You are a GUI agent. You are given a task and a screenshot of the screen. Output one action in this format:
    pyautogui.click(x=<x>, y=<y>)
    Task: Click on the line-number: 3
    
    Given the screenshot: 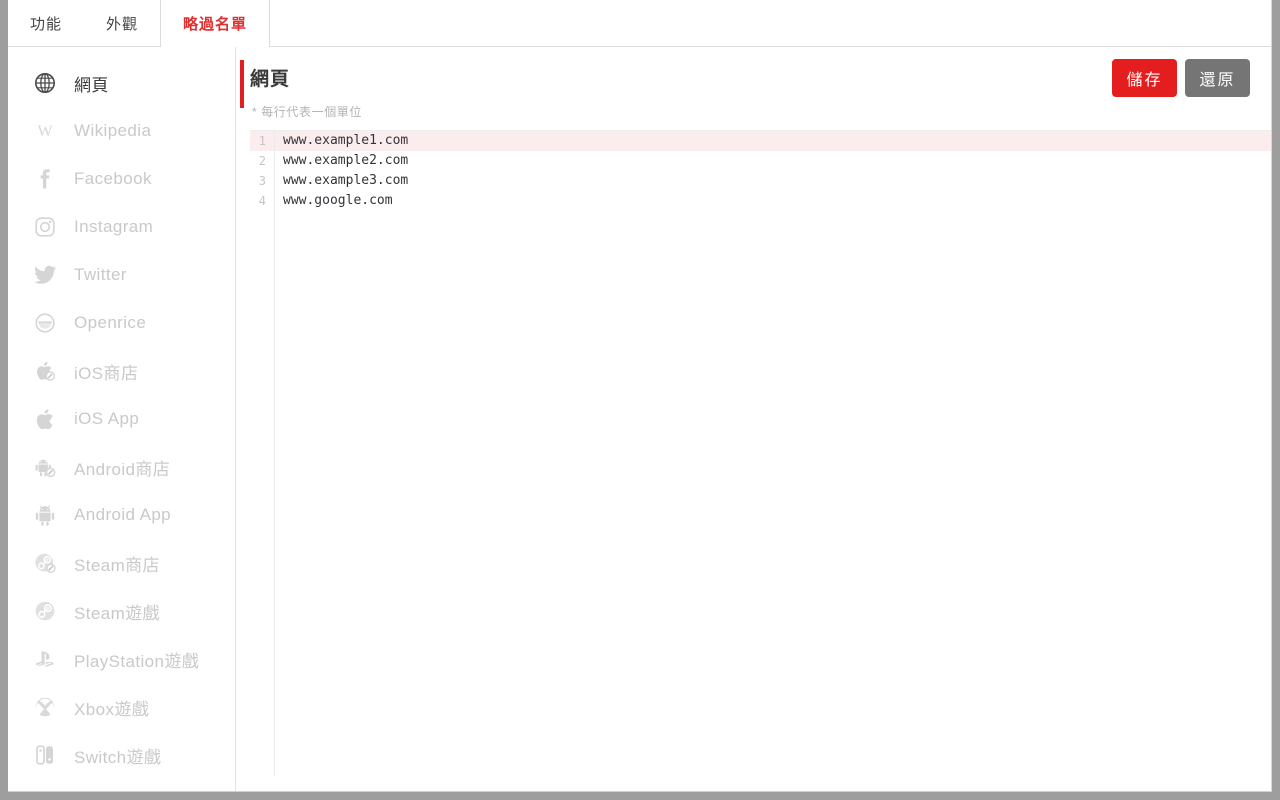 What is the action you would take?
    pyautogui.click(x=262, y=181)
    